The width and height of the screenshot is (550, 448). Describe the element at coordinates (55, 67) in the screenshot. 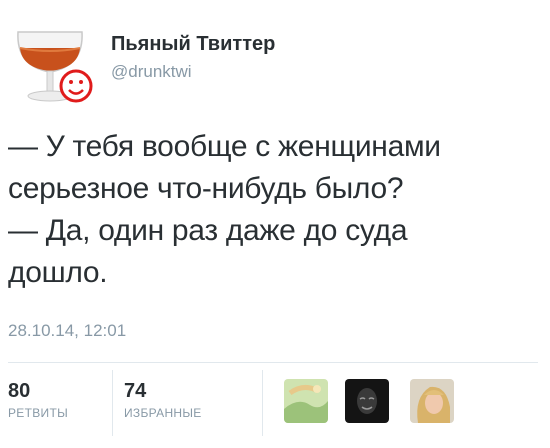

I see `wine-glass-smiley-icon` at that location.